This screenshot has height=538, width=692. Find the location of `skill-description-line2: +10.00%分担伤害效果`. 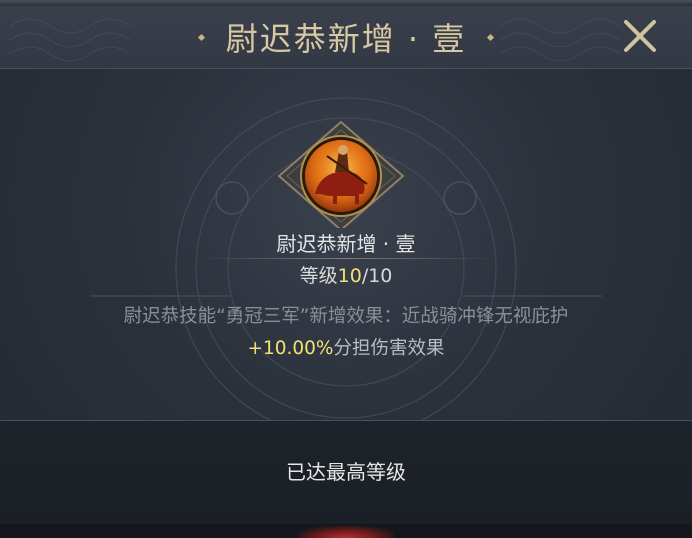

skill-description-line2: +10.00%分担伤害效果 is located at coordinates (346, 347).